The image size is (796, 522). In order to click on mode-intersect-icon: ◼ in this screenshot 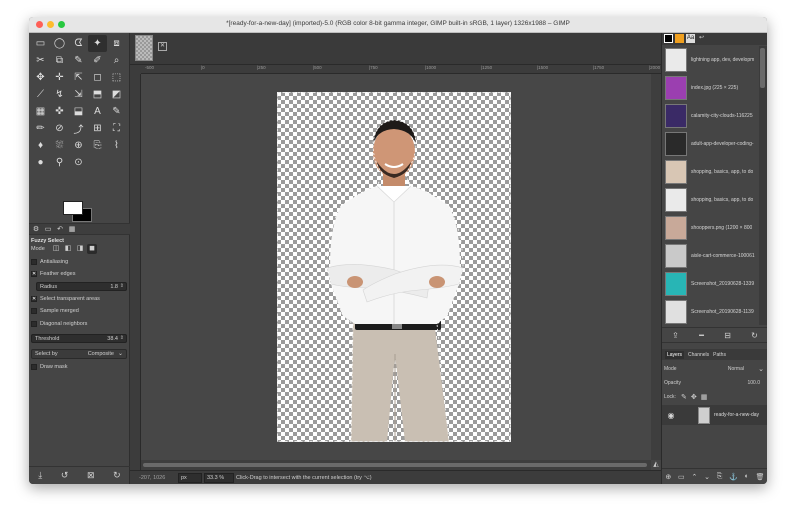, I will do `click(92, 249)`.